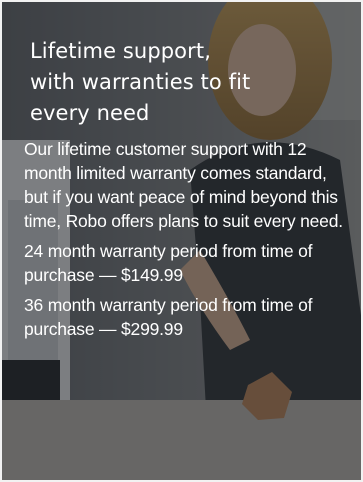 This screenshot has width=363, height=482. What do you see at coordinates (90, 113) in the screenshot?
I see `heading-line: every need` at bounding box center [90, 113].